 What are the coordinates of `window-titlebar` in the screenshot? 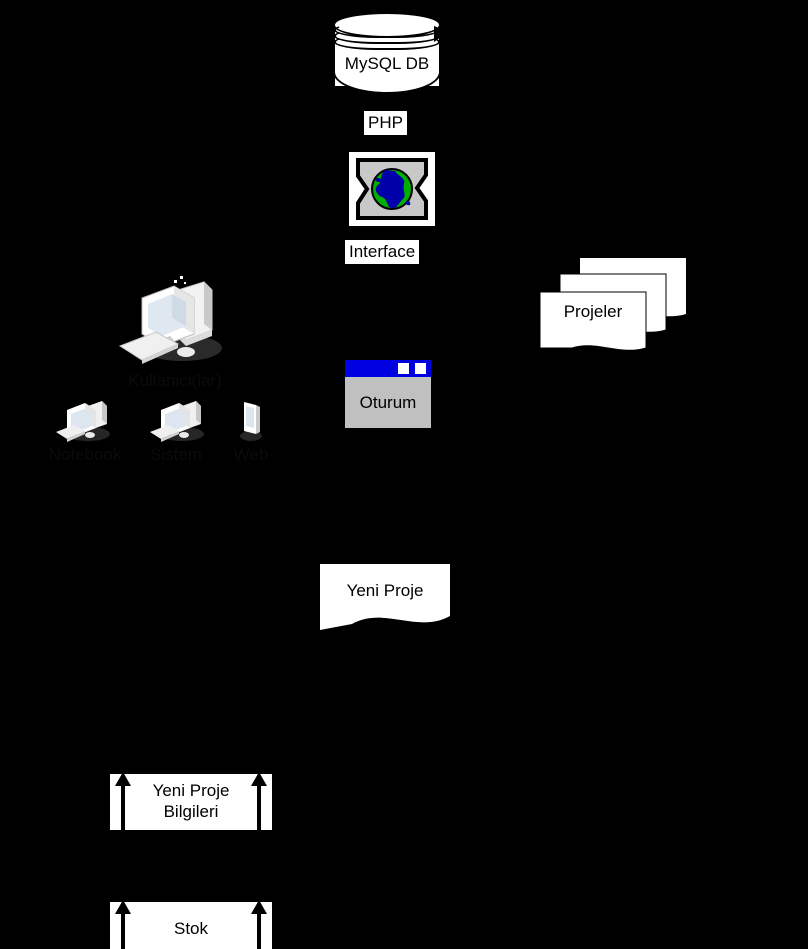 It's located at (388, 368).